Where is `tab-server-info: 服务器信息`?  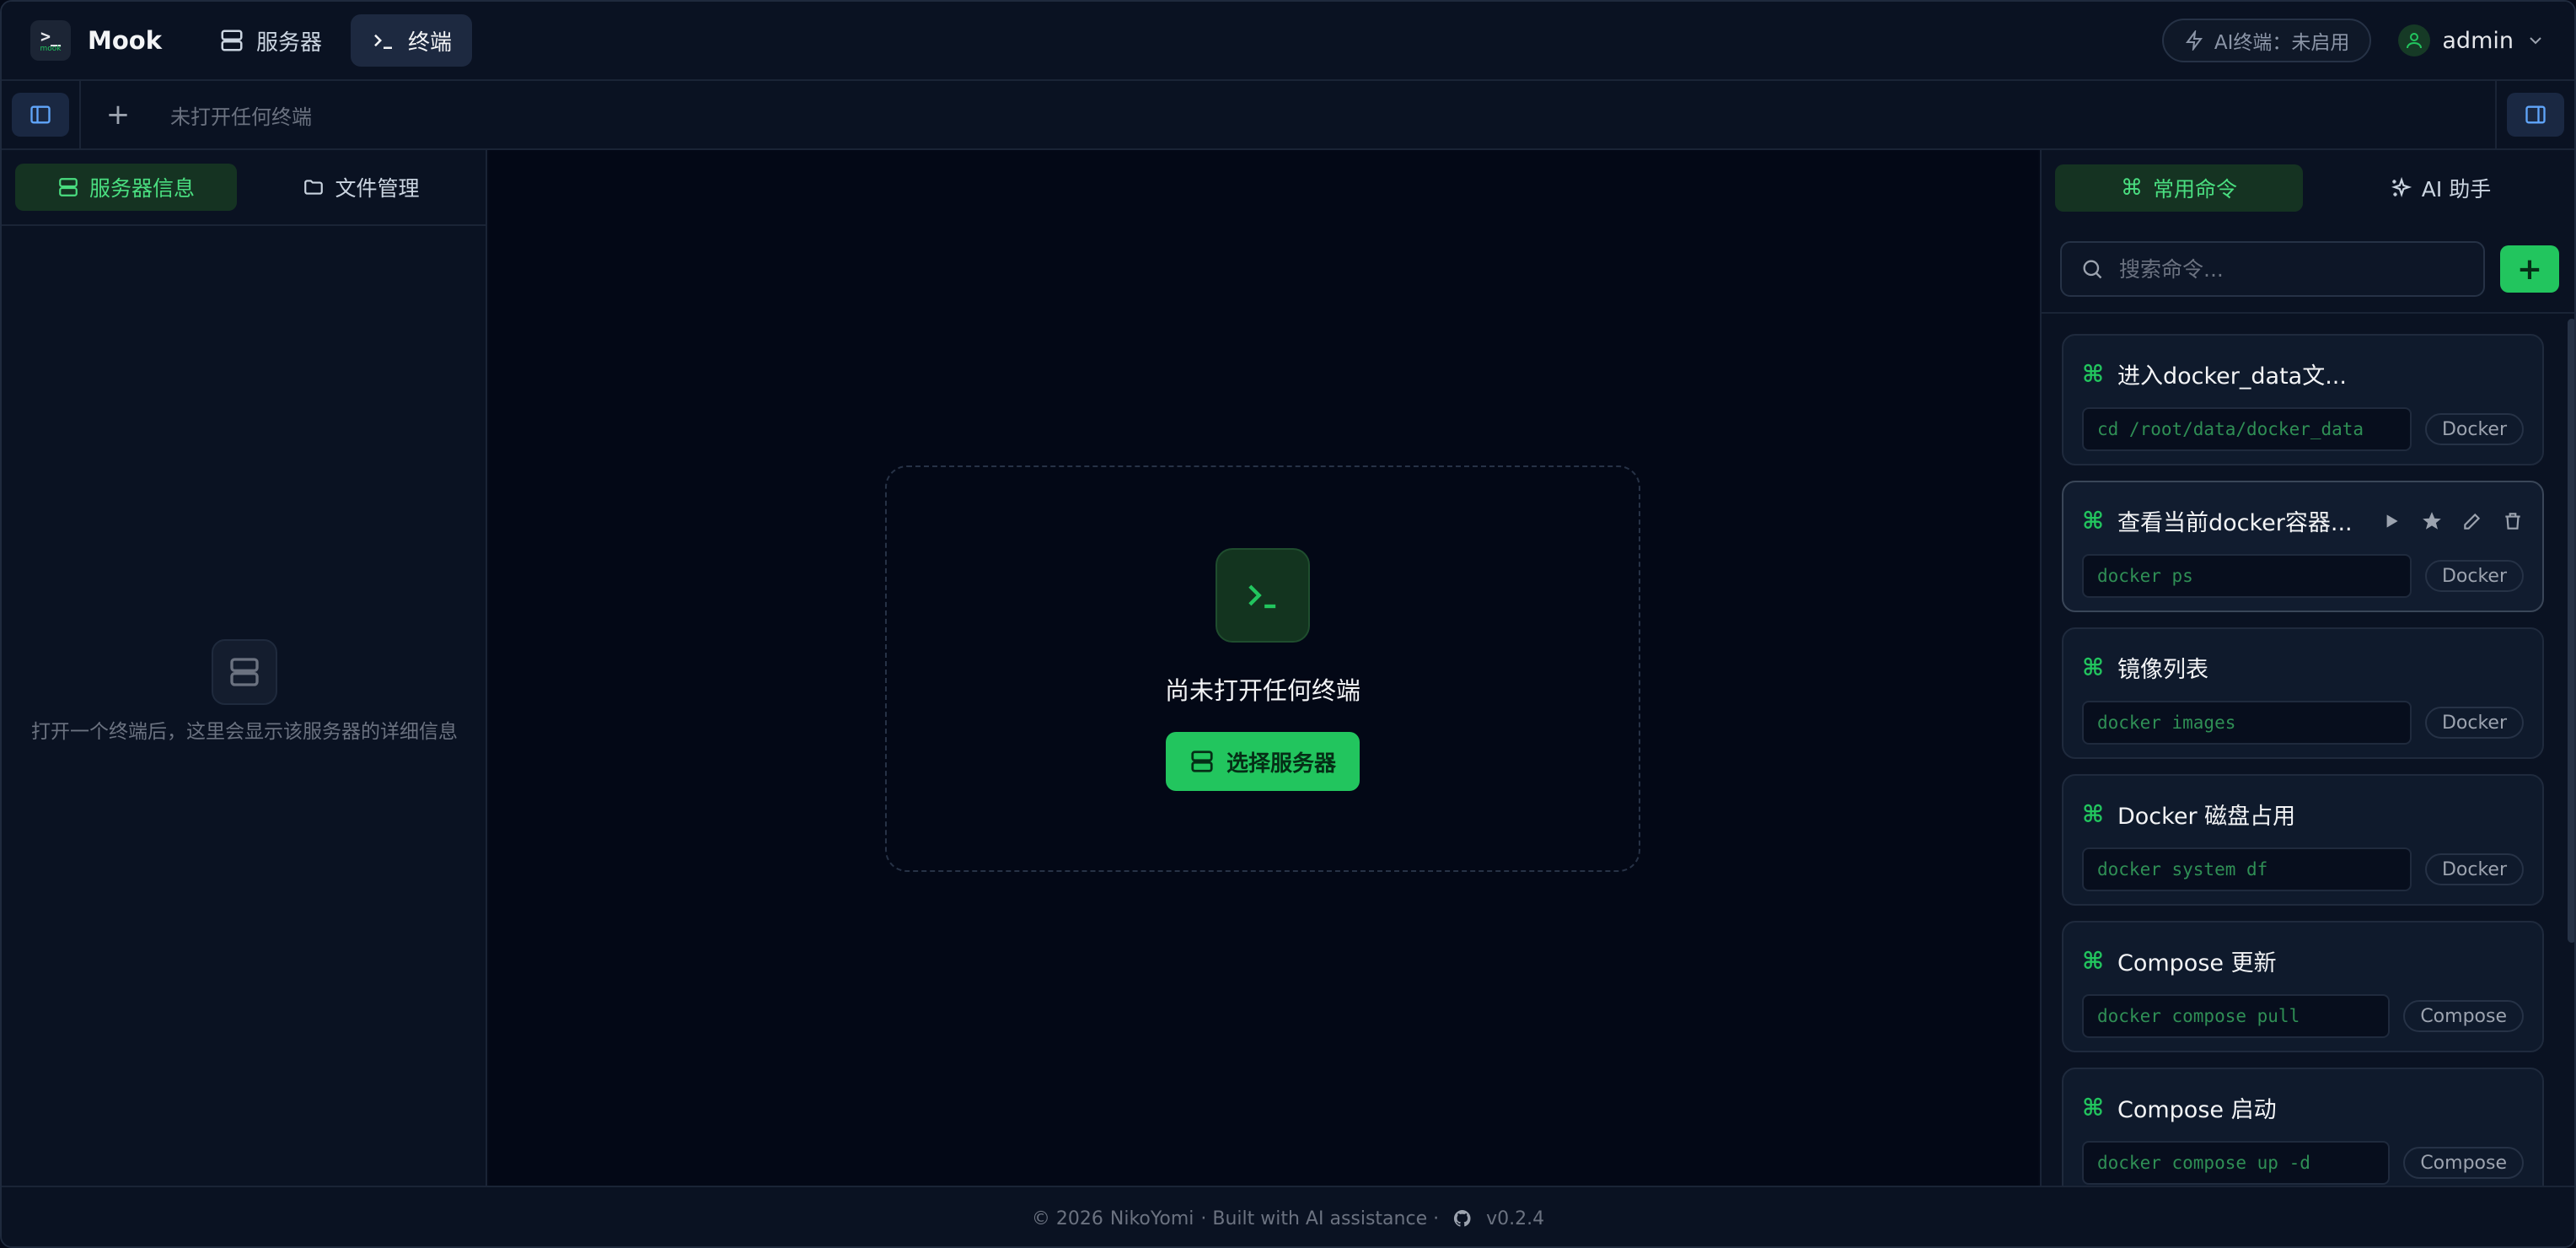
tab-server-info: 服务器信息 is located at coordinates (126, 187).